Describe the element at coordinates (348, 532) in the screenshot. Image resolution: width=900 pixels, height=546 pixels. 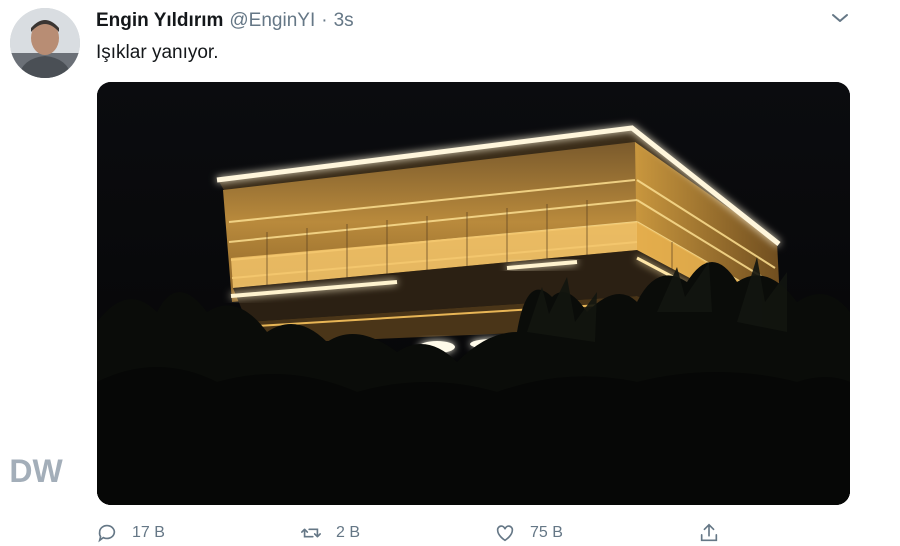
I see `retweet-count: 2 B` at that location.